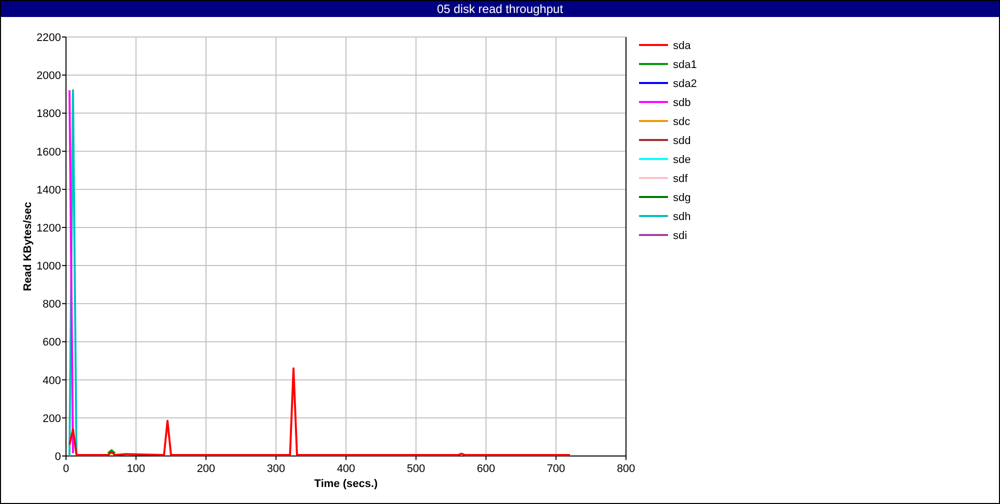  Describe the element at coordinates (685, 84) in the screenshot. I see `legend-label: sda2` at that location.